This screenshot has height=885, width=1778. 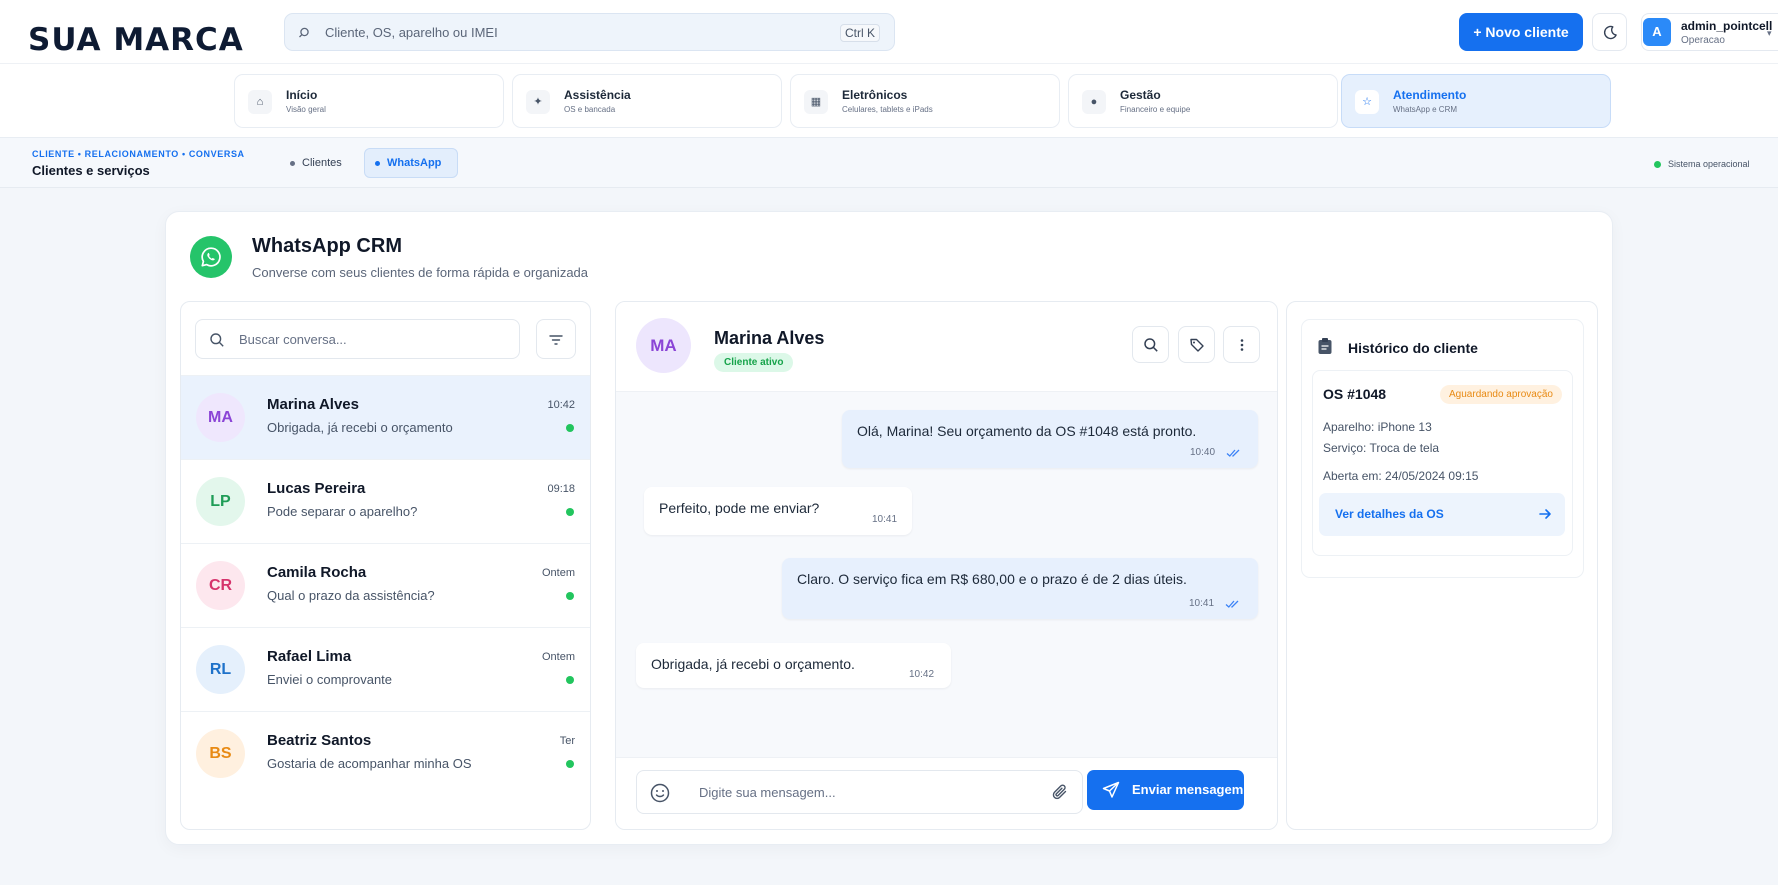 I want to click on system-status-text: Sistema operacional, so click(x=1709, y=164).